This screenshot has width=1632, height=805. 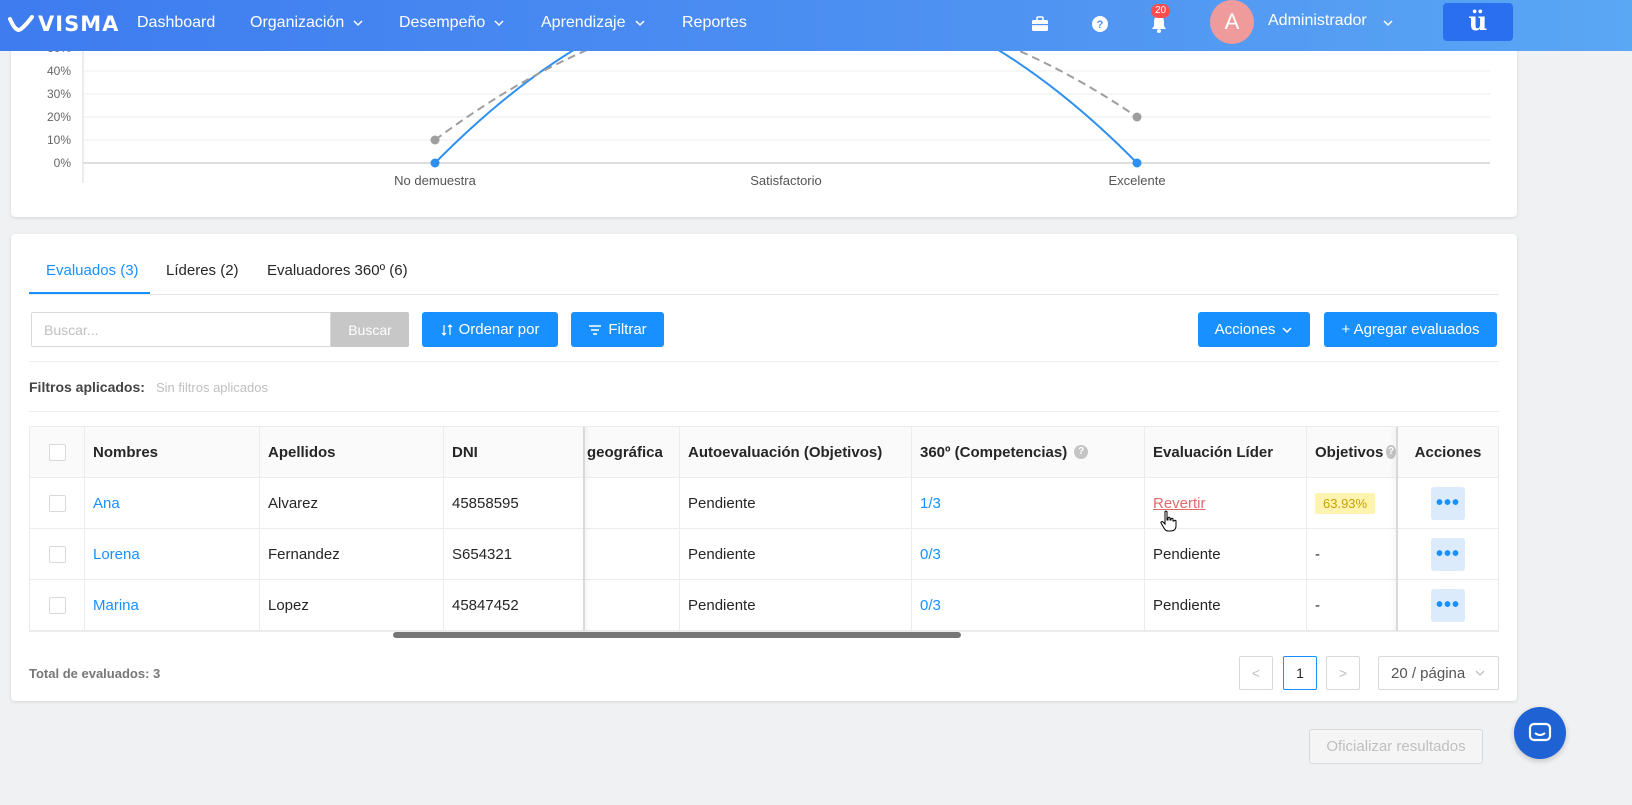 I want to click on filters-label: Filtros aplicados:, so click(x=87, y=387).